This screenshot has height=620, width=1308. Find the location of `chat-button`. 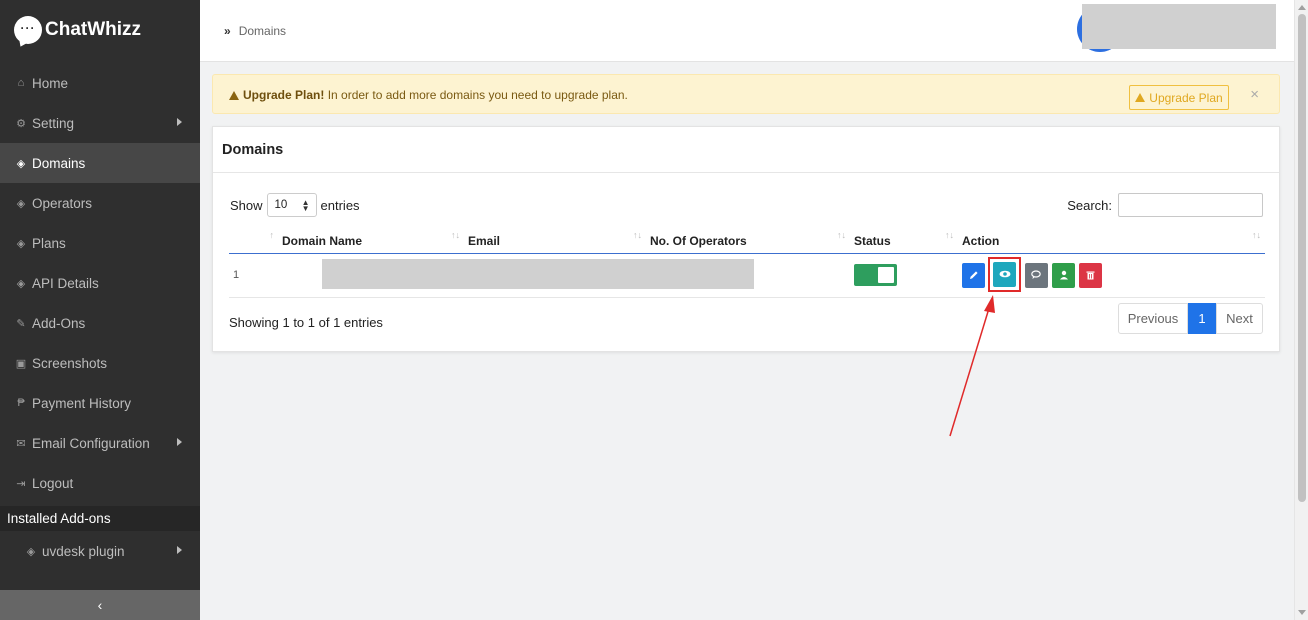

chat-button is located at coordinates (1036, 275).